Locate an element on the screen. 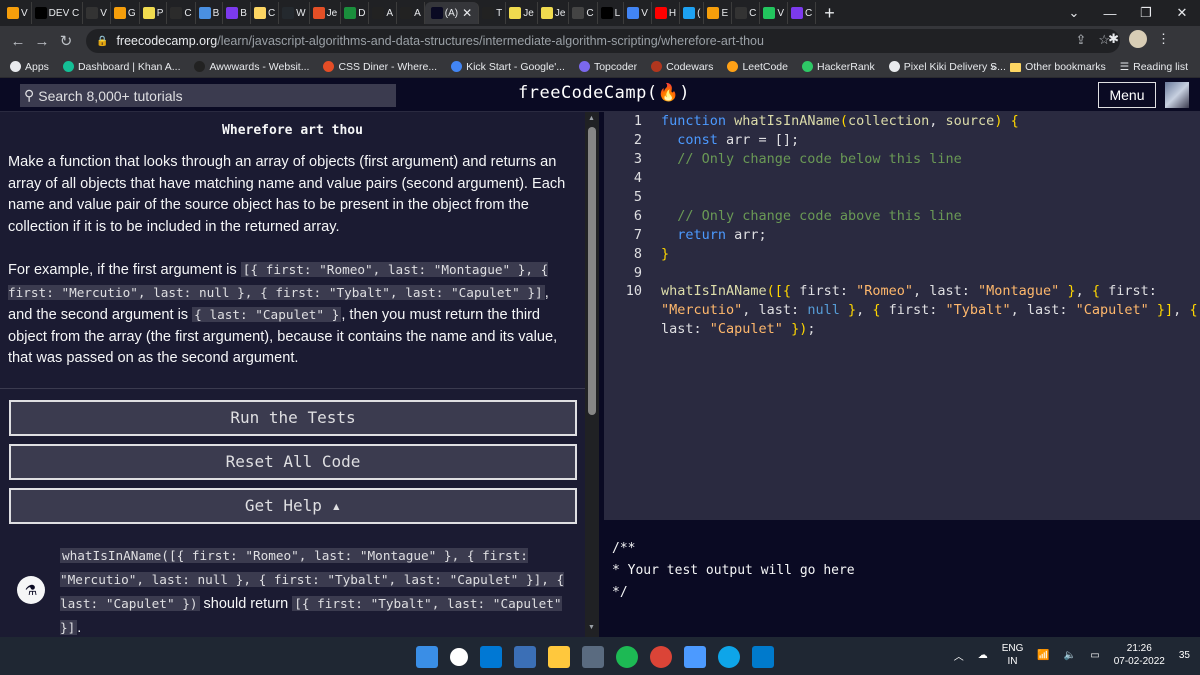  browser-tab: (A) ✕ is located at coordinates (452, 13).